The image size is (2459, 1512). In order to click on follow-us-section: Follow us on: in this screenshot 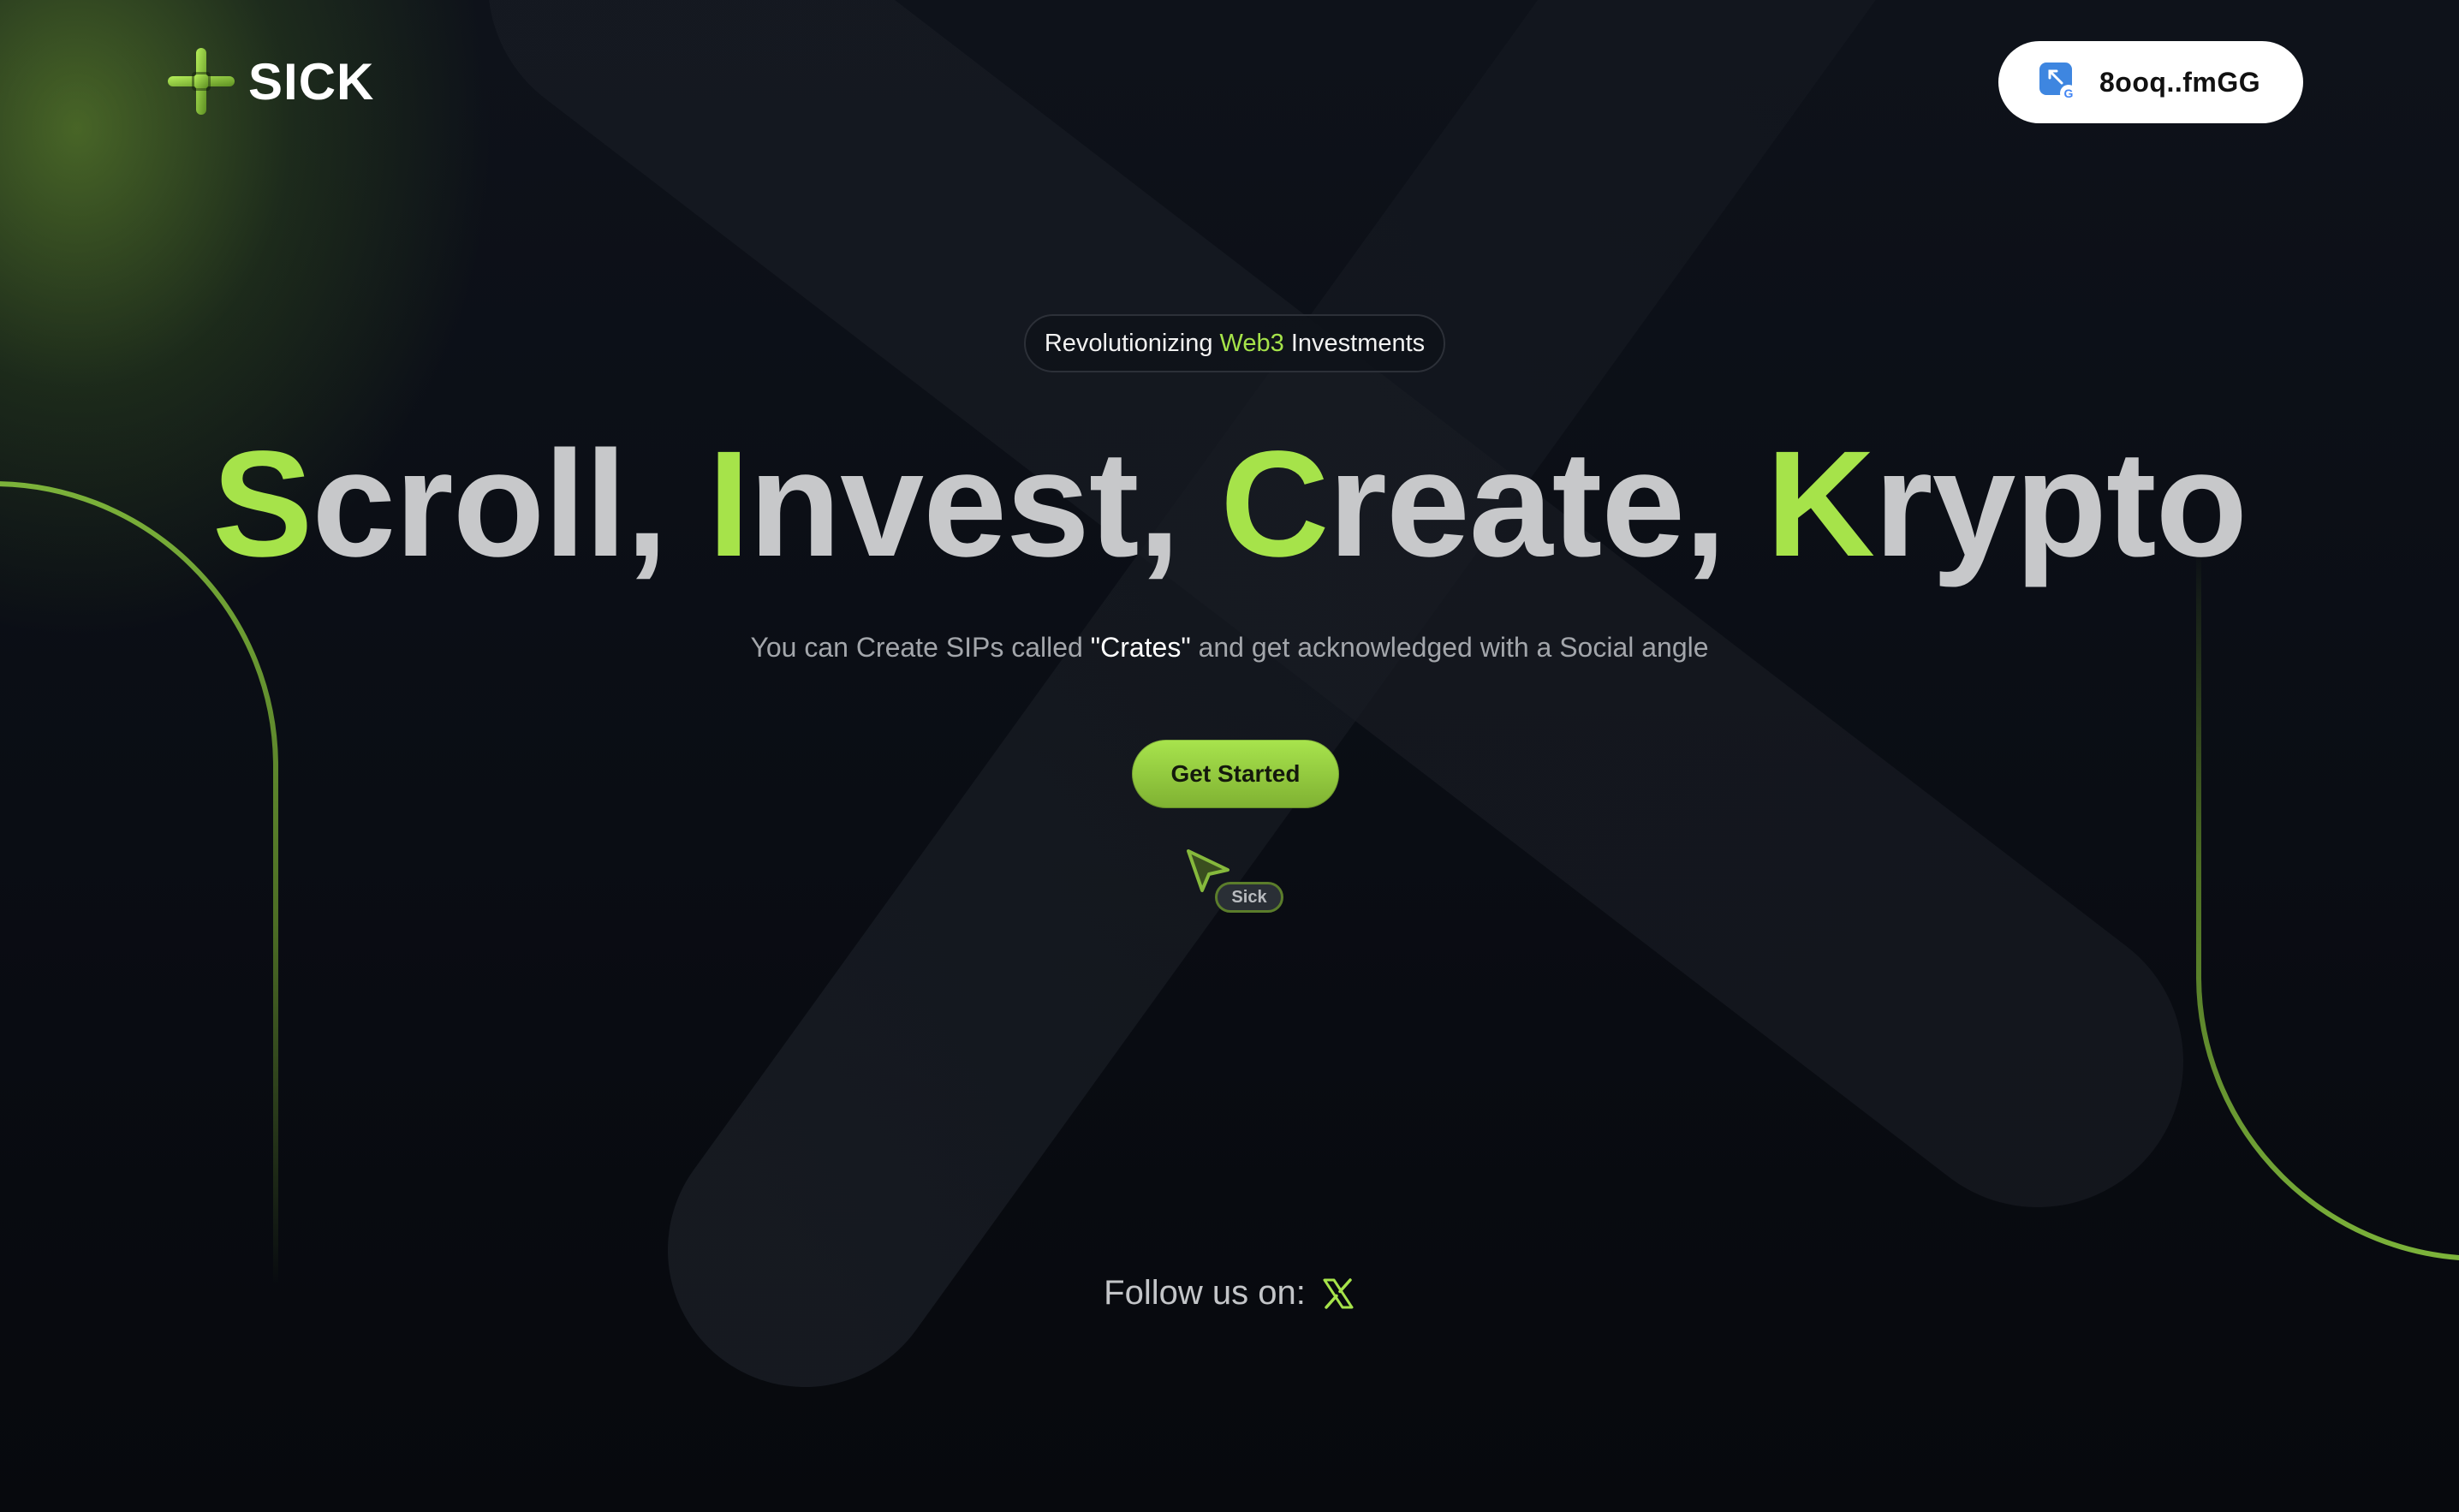, I will do `click(1229, 1293)`.